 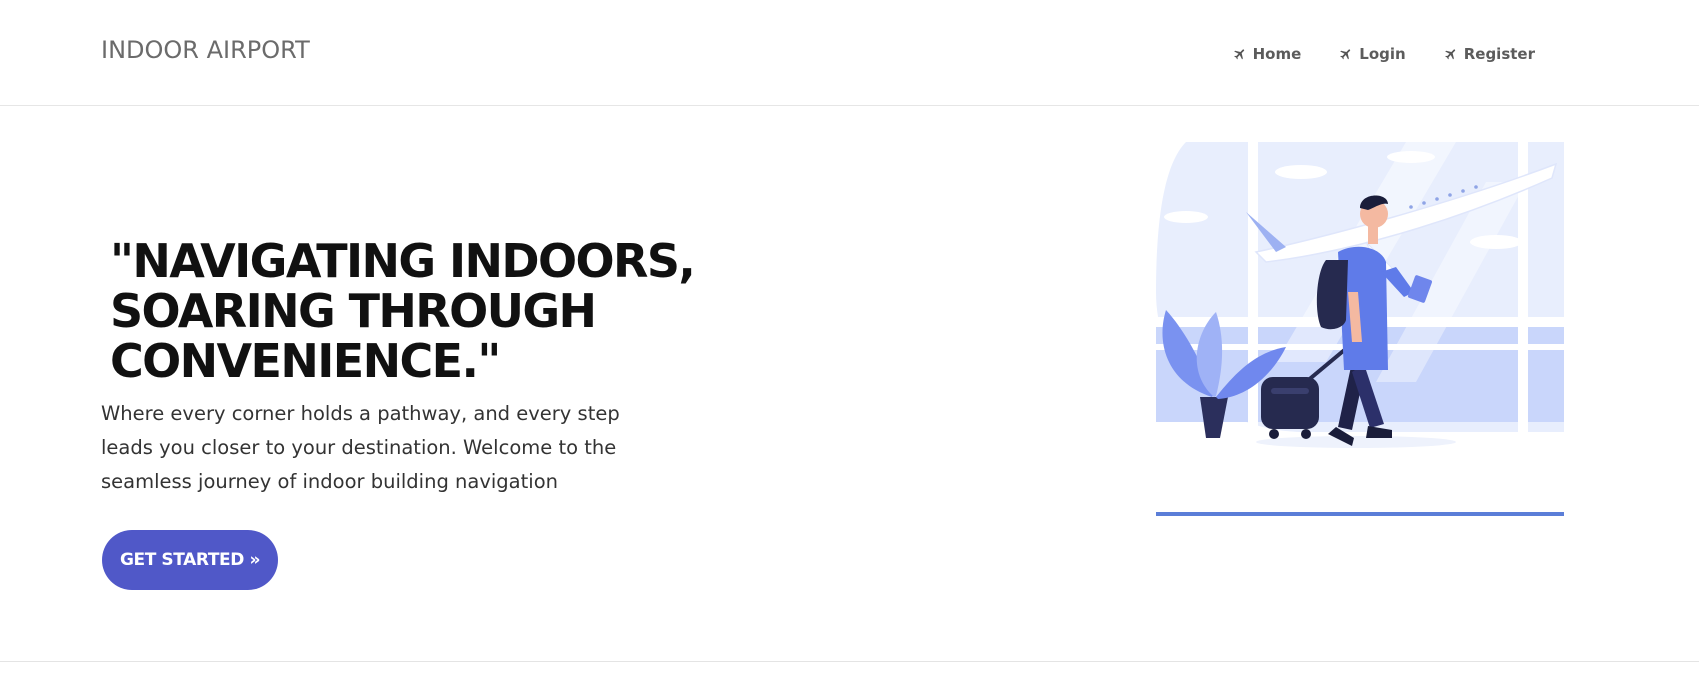 What do you see at coordinates (849, 661) in the screenshot?
I see `section-divider` at bounding box center [849, 661].